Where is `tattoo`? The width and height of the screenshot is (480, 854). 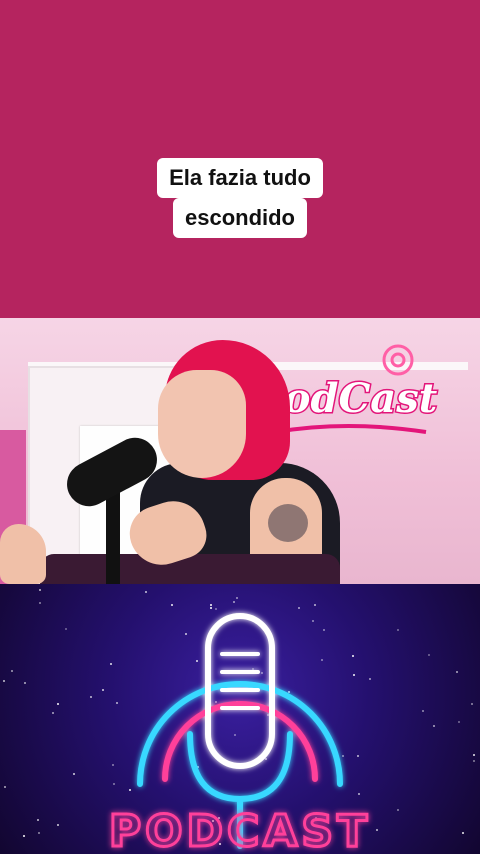 tattoo is located at coordinates (288, 523).